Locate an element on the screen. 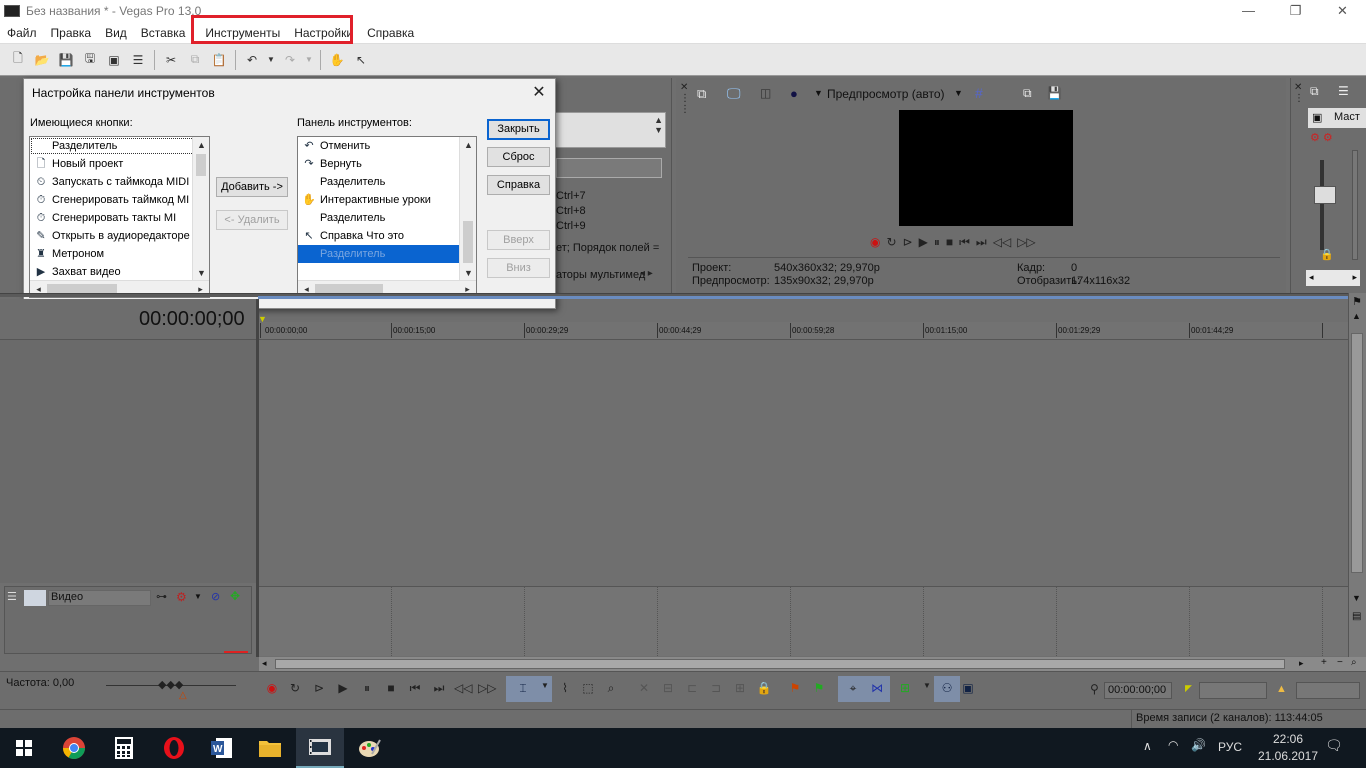  calculator-icon is located at coordinates (124, 748).